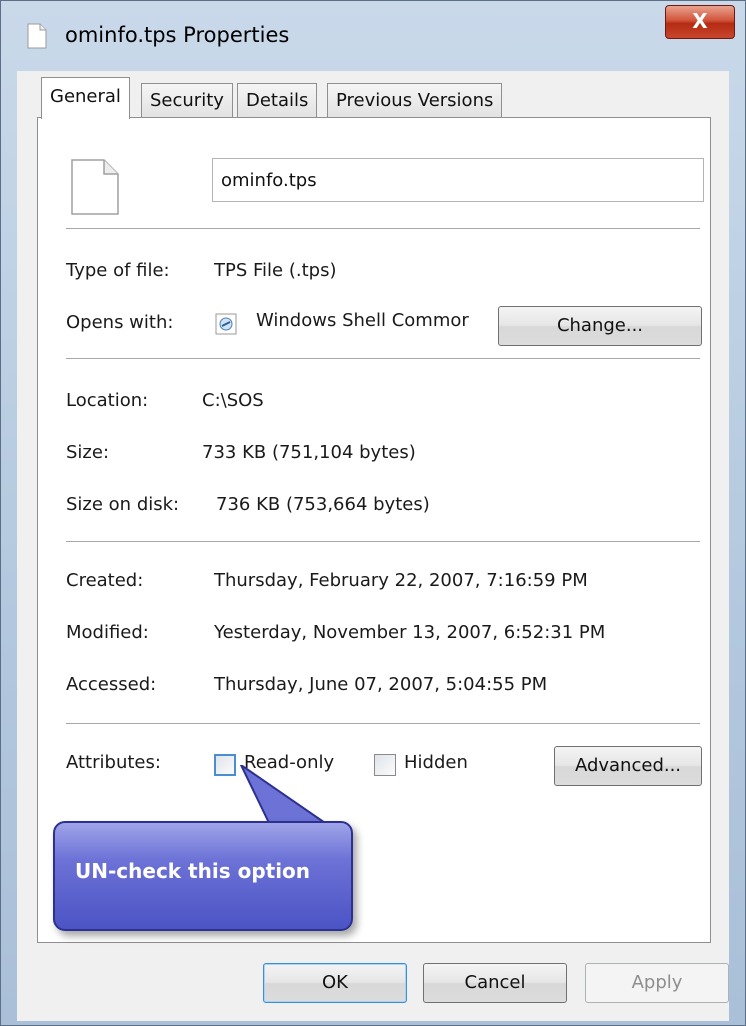  What do you see at coordinates (107, 632) in the screenshot?
I see `modified-label: Modified:` at bounding box center [107, 632].